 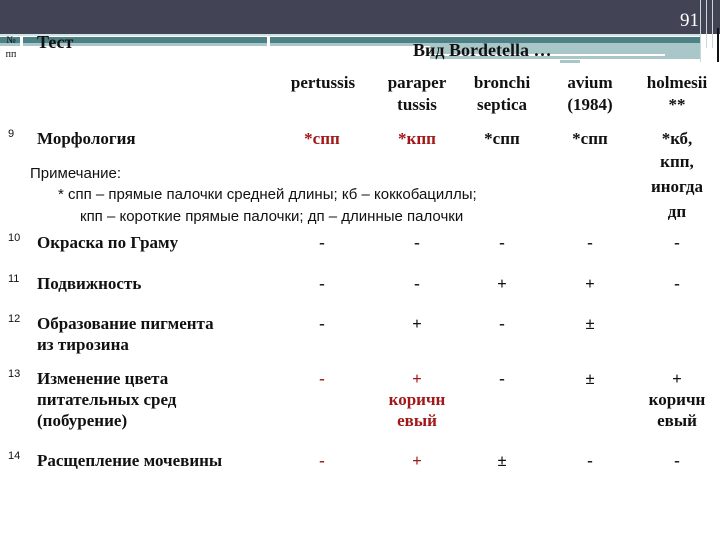 What do you see at coordinates (502, 104) in the screenshot?
I see `species-name: septica` at bounding box center [502, 104].